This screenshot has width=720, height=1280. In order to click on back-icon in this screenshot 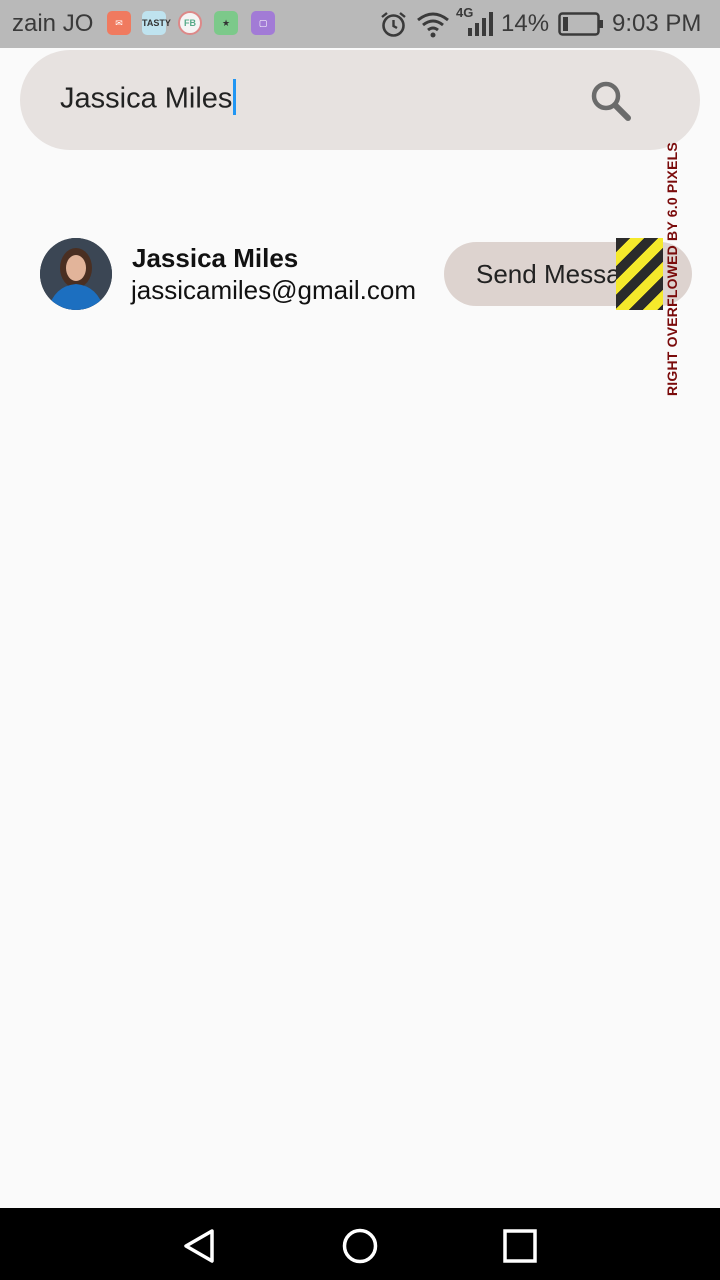, I will do `click(200, 1246)`.